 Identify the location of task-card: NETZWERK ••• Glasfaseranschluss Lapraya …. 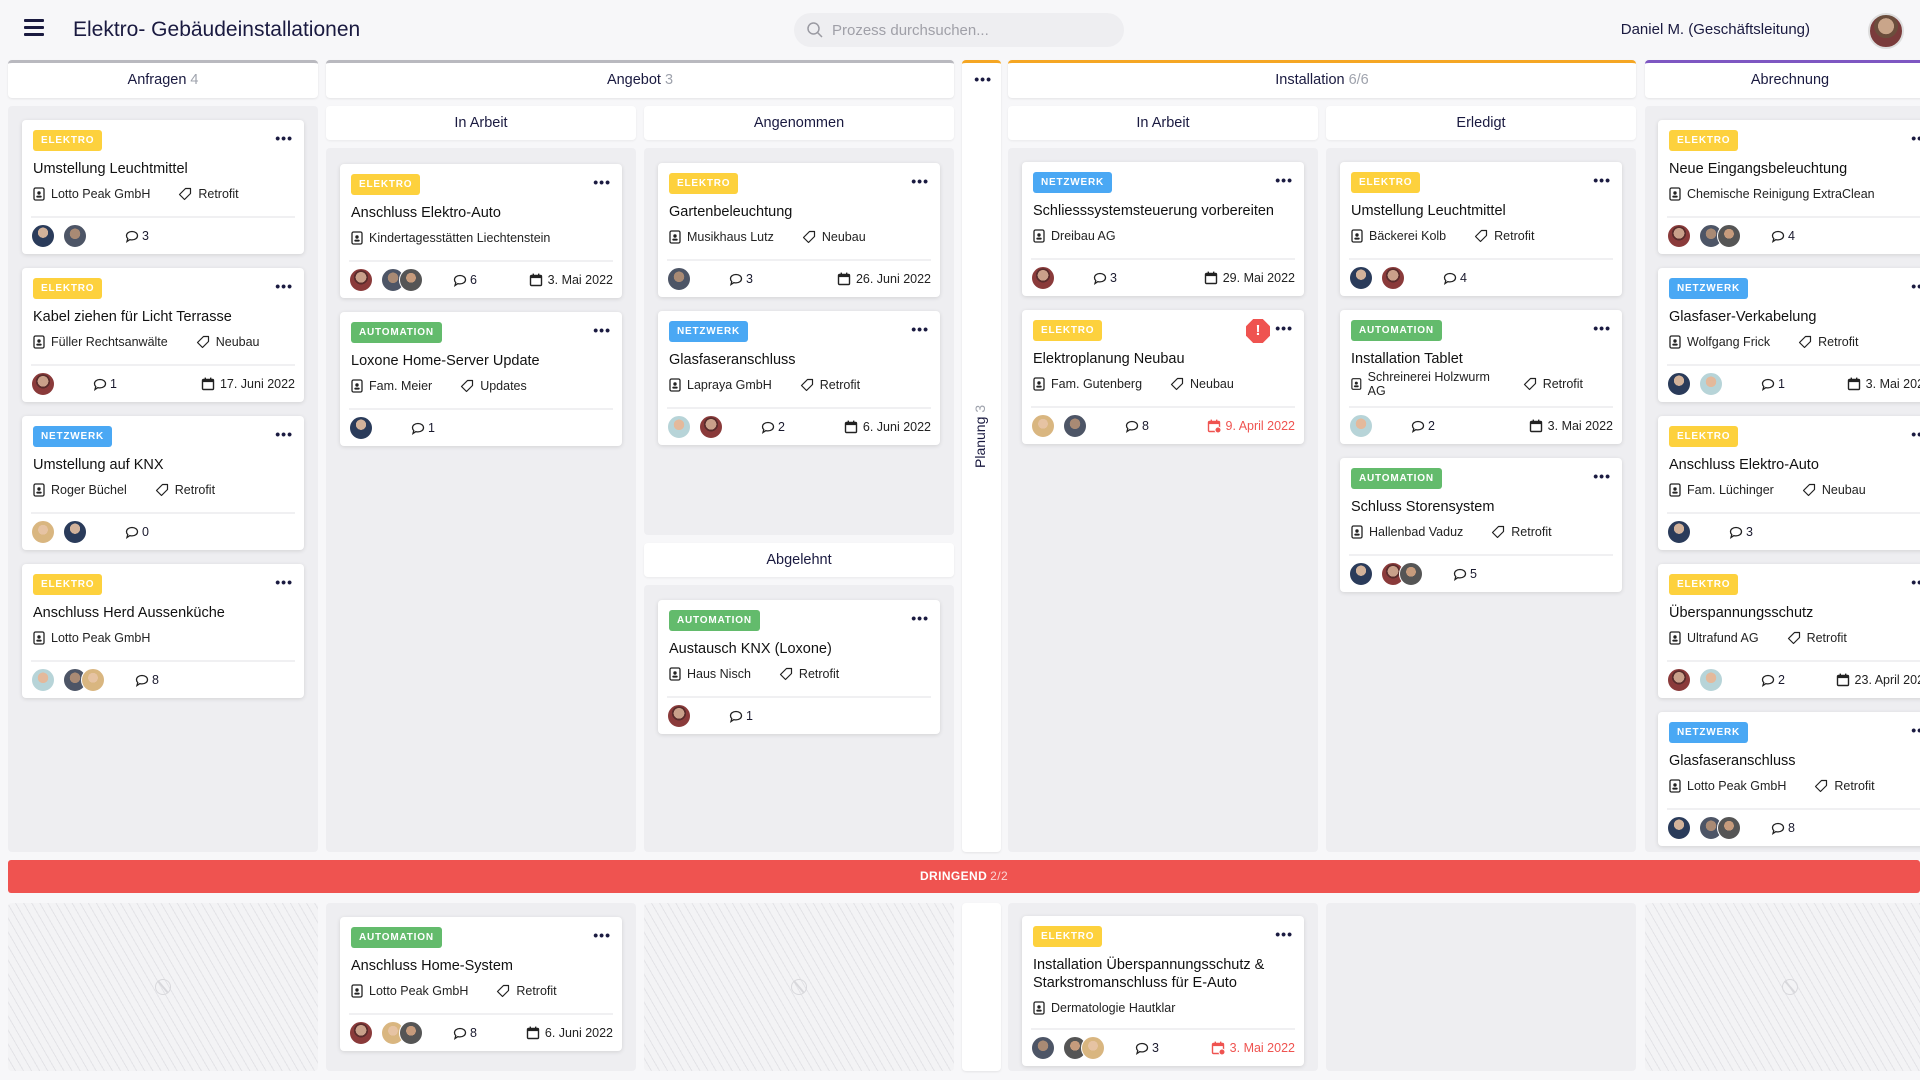
(799, 378).